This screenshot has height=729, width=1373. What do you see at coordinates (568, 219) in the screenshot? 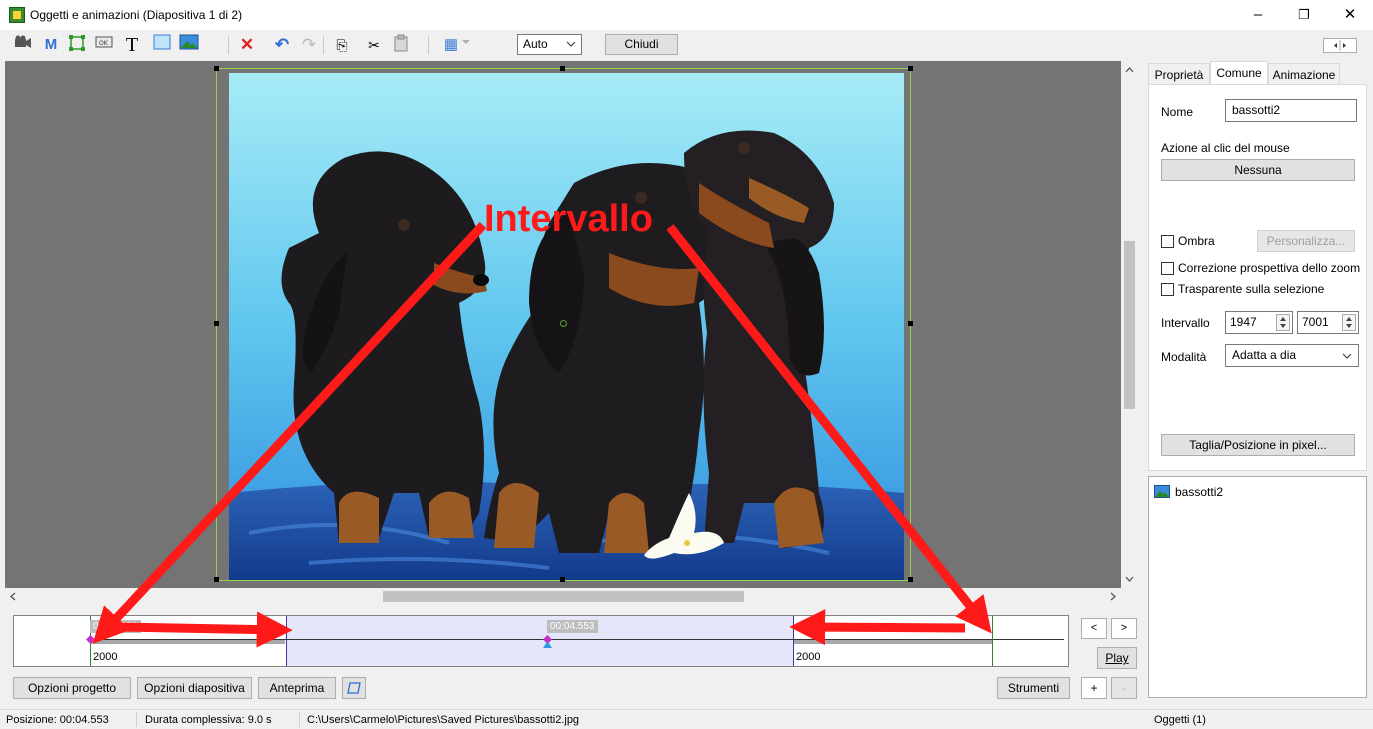
I see `annotation-label: Intervallo` at bounding box center [568, 219].